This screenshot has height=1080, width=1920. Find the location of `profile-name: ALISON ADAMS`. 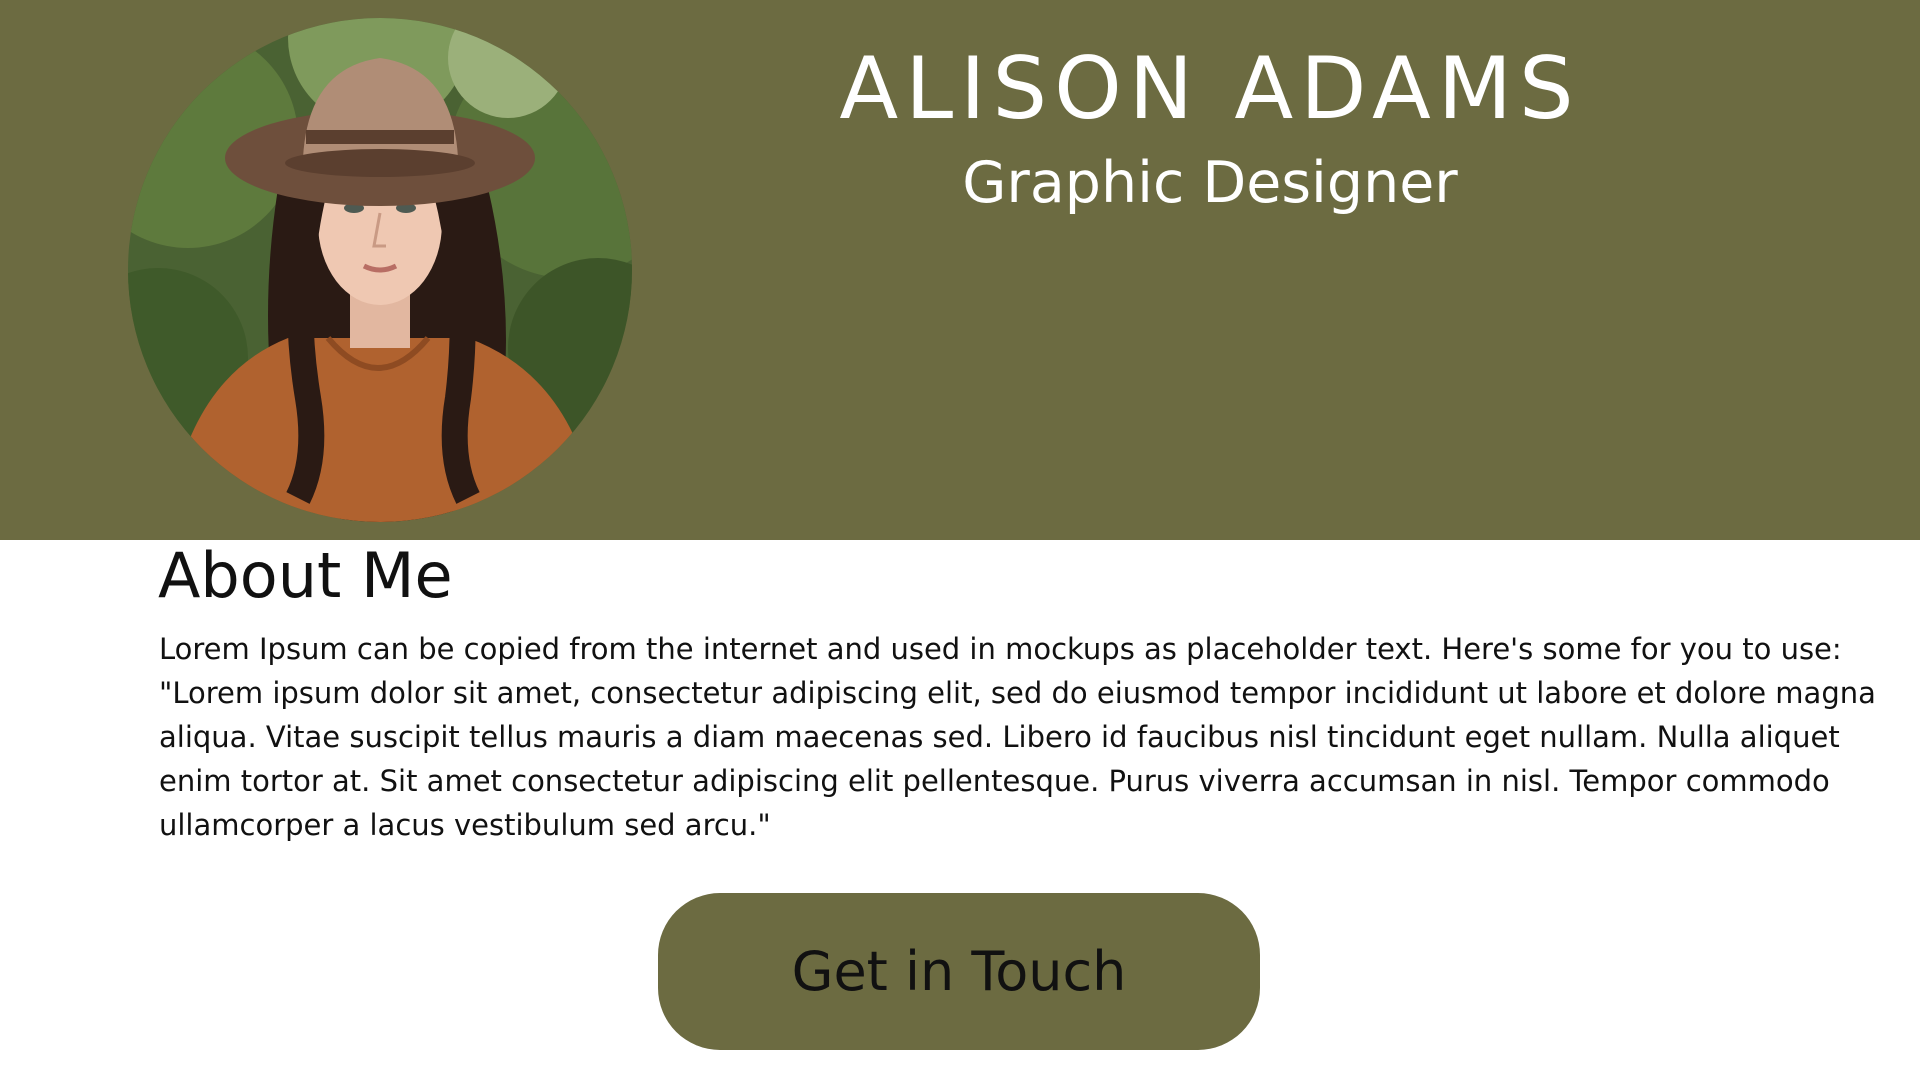

profile-name: ALISON ADAMS is located at coordinates (1210, 89).